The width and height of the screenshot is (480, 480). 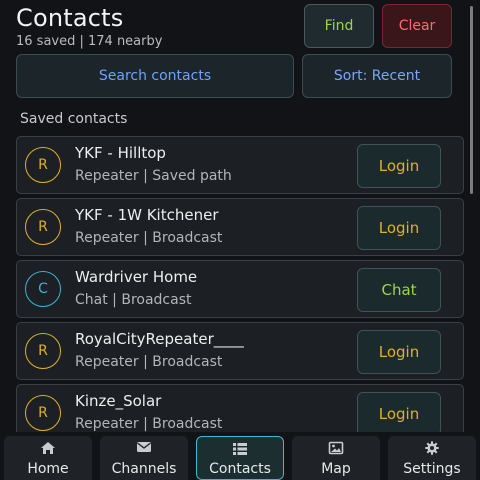 I want to click on bottom-nav: Home Channels Contacts Map Settings, so click(x=240, y=456).